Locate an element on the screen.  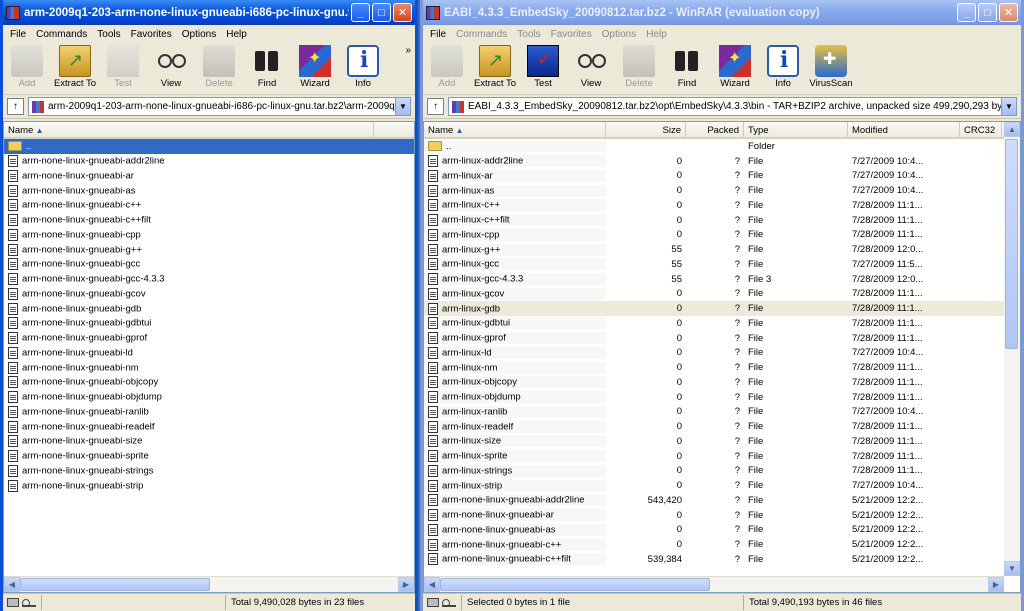
scroll-track is located at coordinates (209, 584).